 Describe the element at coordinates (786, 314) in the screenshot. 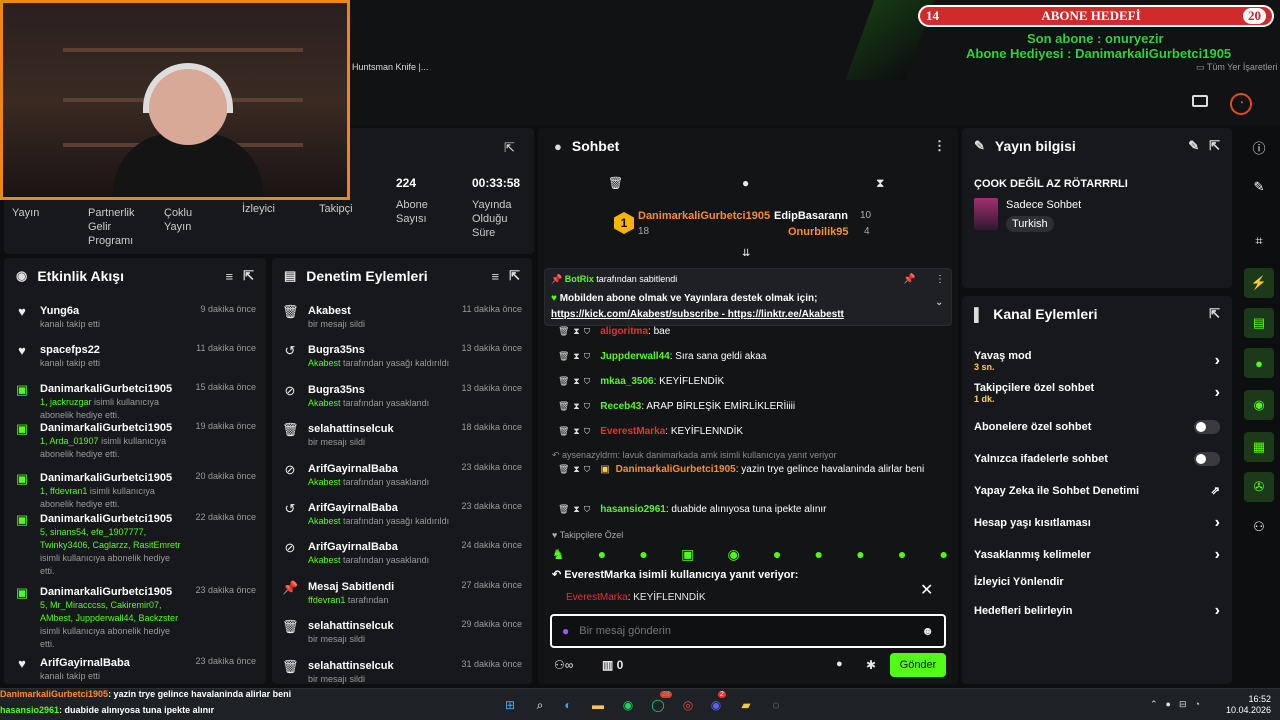

I see `pinned-link-2: https://linktr.ee/Akabestt` at that location.